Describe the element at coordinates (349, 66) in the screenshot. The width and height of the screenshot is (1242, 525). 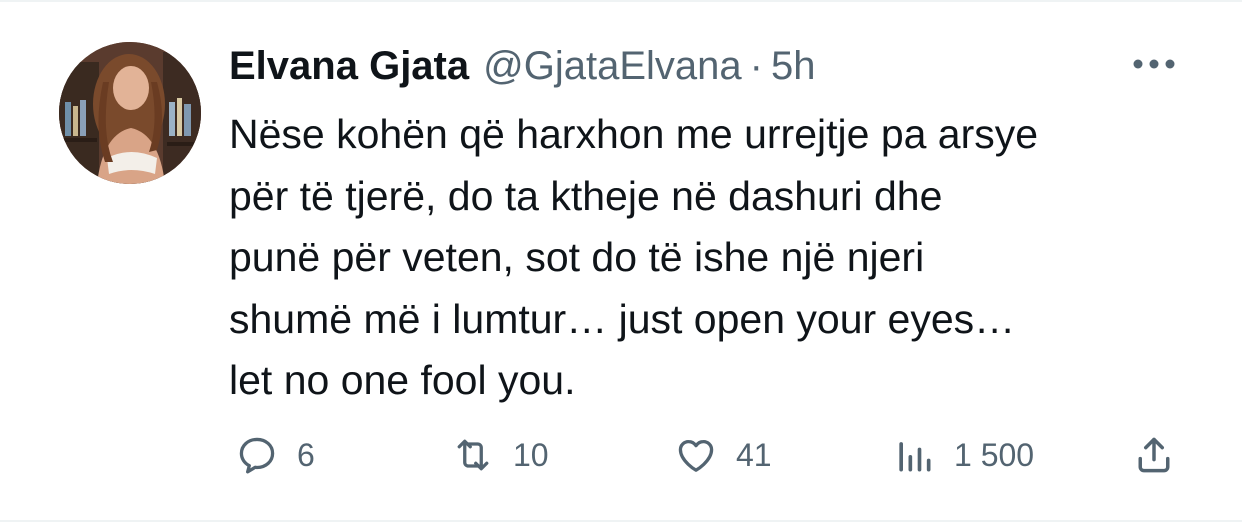
I see `author-display-name: Elvana Gjata` at that location.